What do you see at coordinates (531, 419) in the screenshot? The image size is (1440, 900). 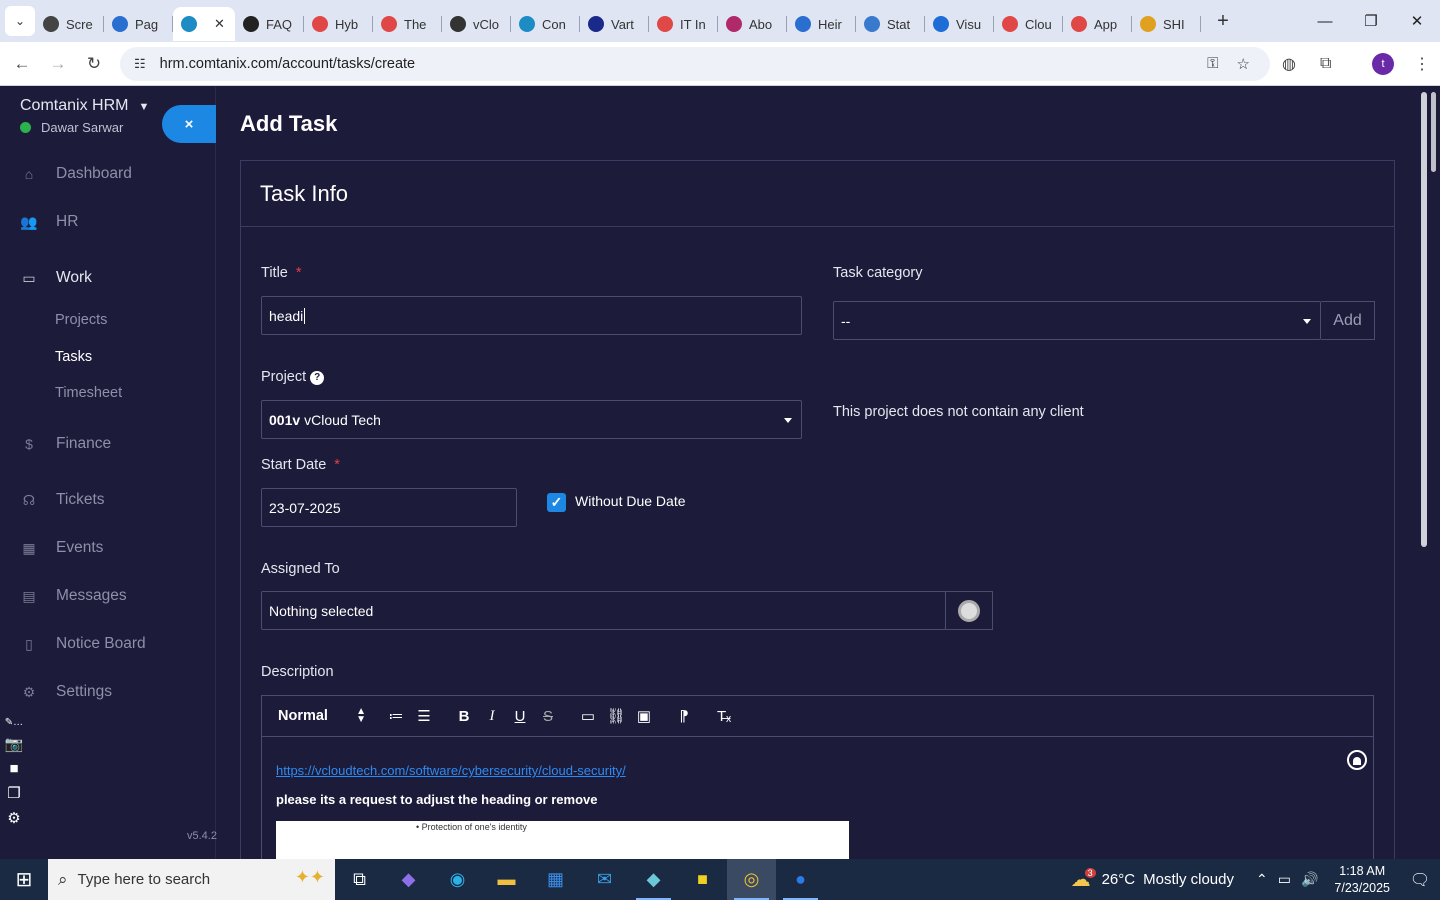 I see `project-select: 001v vCloud Tech` at bounding box center [531, 419].